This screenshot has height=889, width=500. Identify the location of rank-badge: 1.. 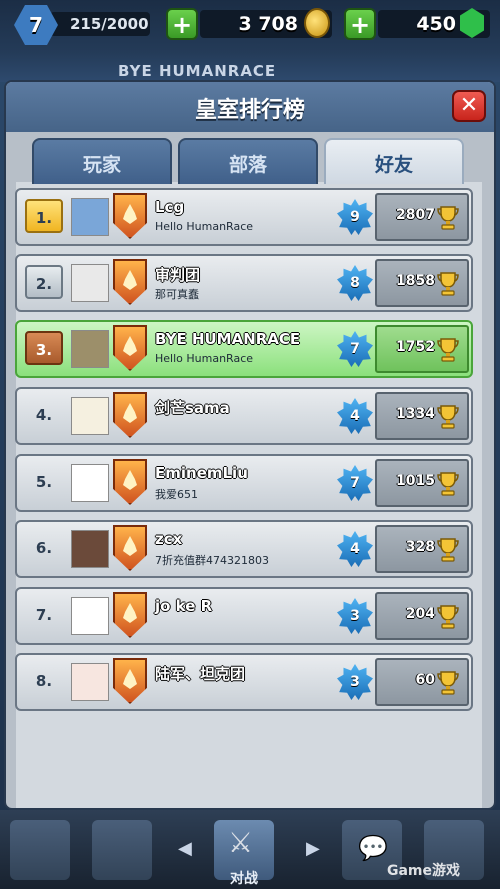
(44, 216).